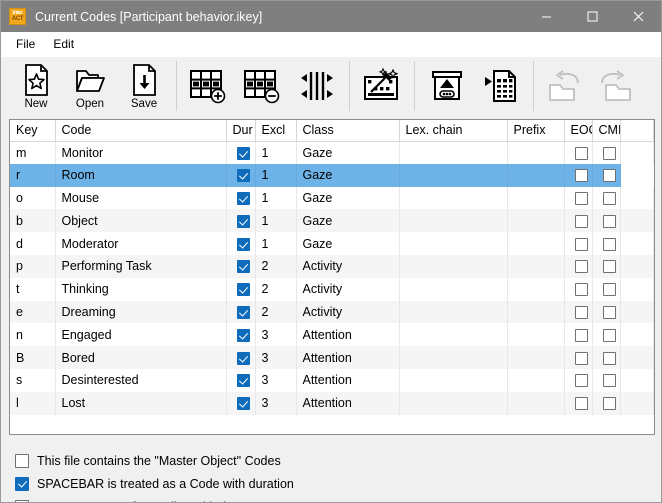 This screenshot has height=503, width=662. Describe the element at coordinates (566, 86) in the screenshot. I see `undo-button` at that location.